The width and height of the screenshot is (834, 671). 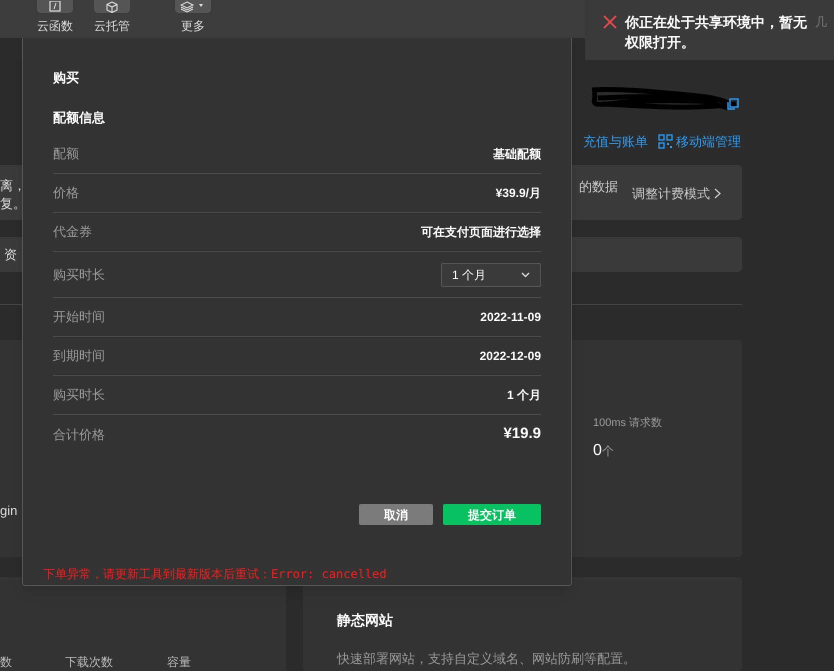 I want to click on copy-icon, so click(x=733, y=104).